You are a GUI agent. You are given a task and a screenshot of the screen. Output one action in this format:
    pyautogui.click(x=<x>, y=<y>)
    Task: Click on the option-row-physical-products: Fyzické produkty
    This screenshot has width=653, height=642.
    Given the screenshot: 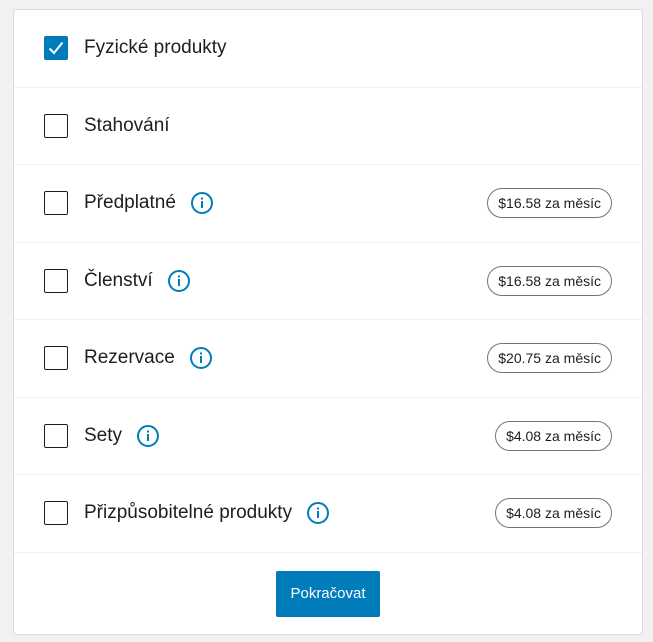 What is the action you would take?
    pyautogui.click(x=328, y=49)
    